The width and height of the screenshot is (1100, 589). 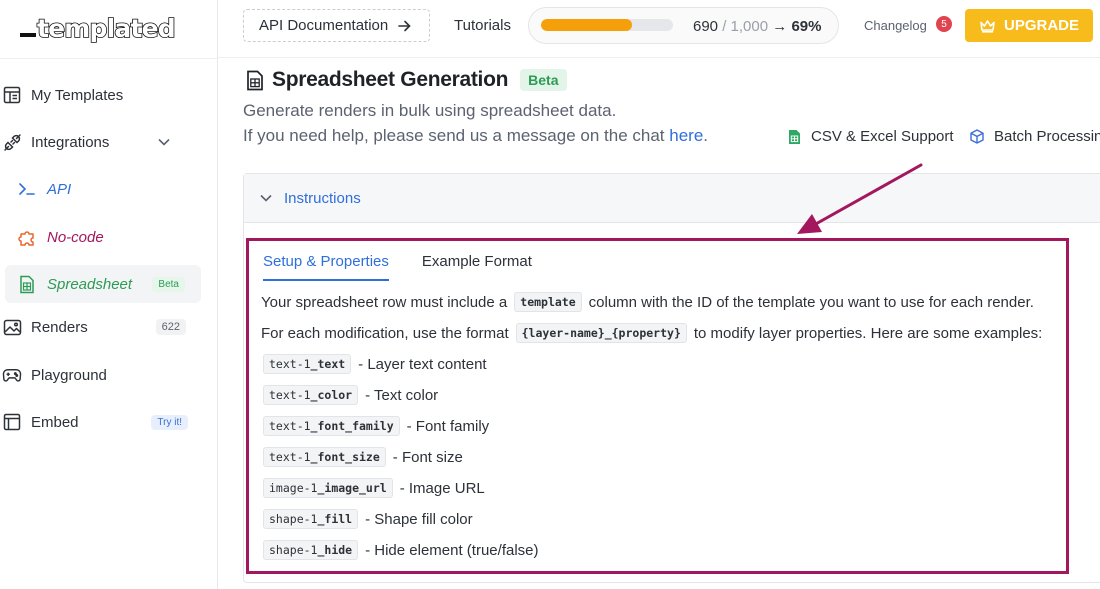 What do you see at coordinates (1047, 136) in the screenshot?
I see `feature-label: Batch Processing` at bounding box center [1047, 136].